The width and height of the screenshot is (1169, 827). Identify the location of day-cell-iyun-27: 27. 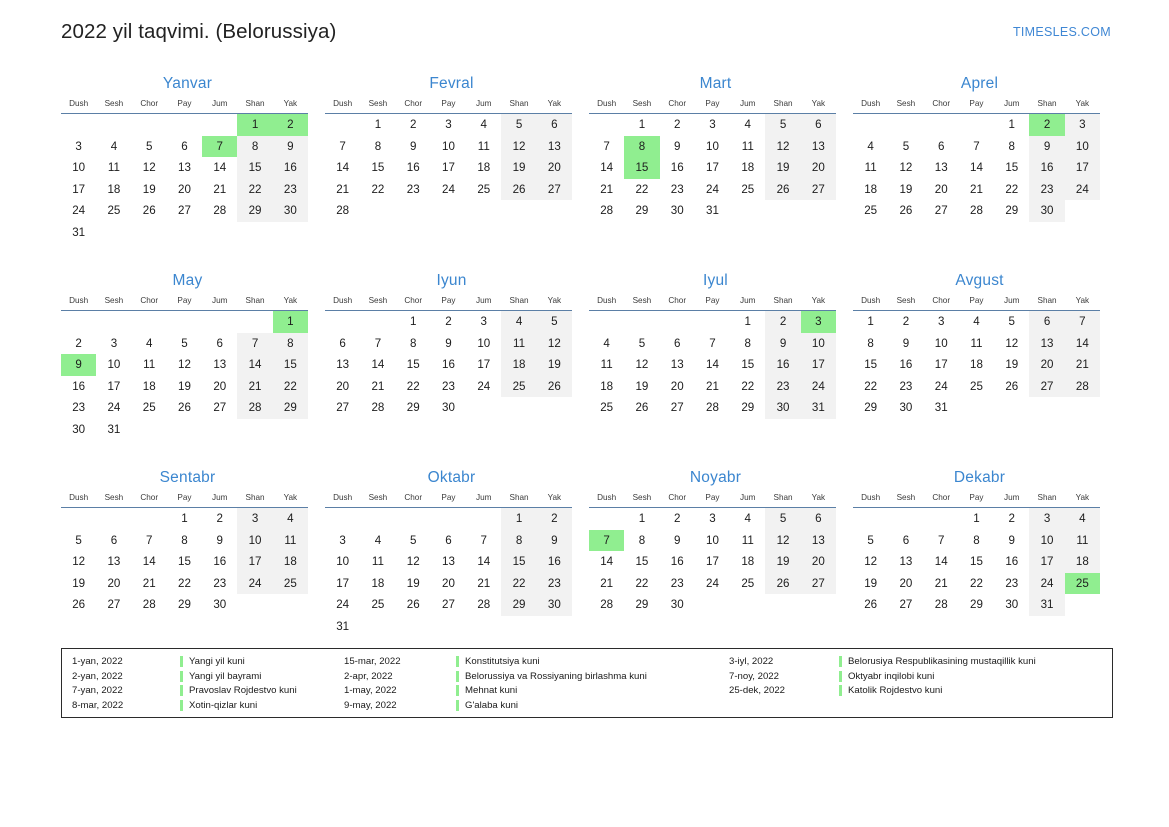
(342, 408).